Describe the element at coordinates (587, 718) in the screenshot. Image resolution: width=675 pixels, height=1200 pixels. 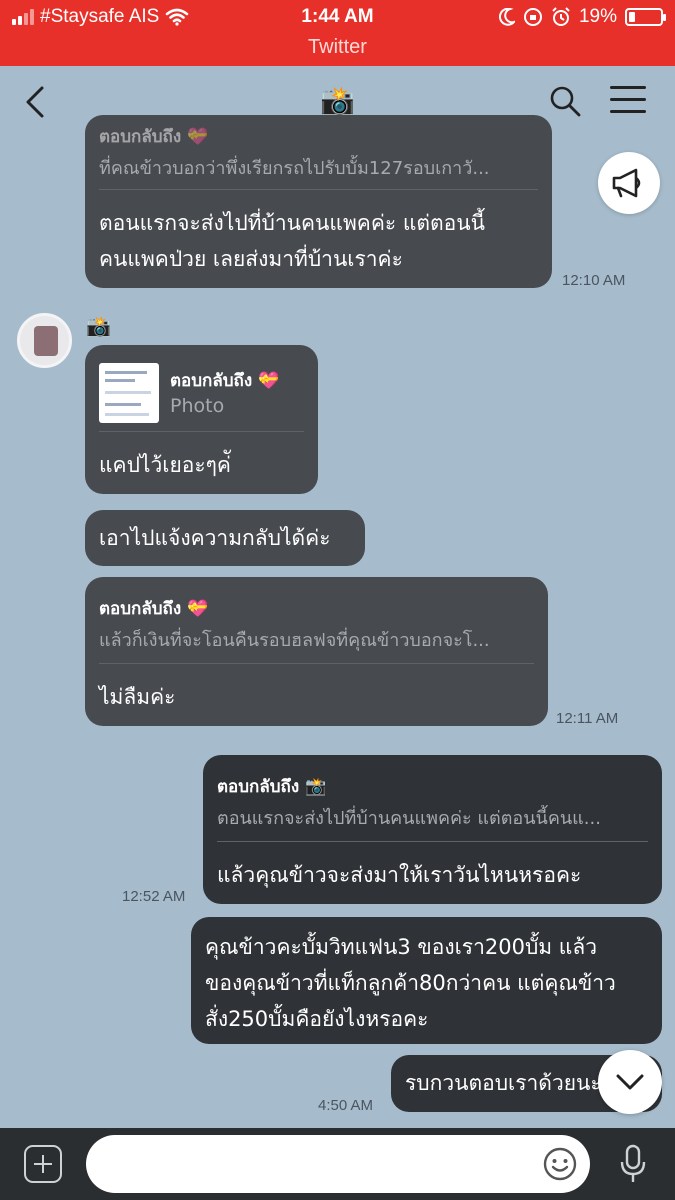
I see `message-time: 12:11 AM` at that location.